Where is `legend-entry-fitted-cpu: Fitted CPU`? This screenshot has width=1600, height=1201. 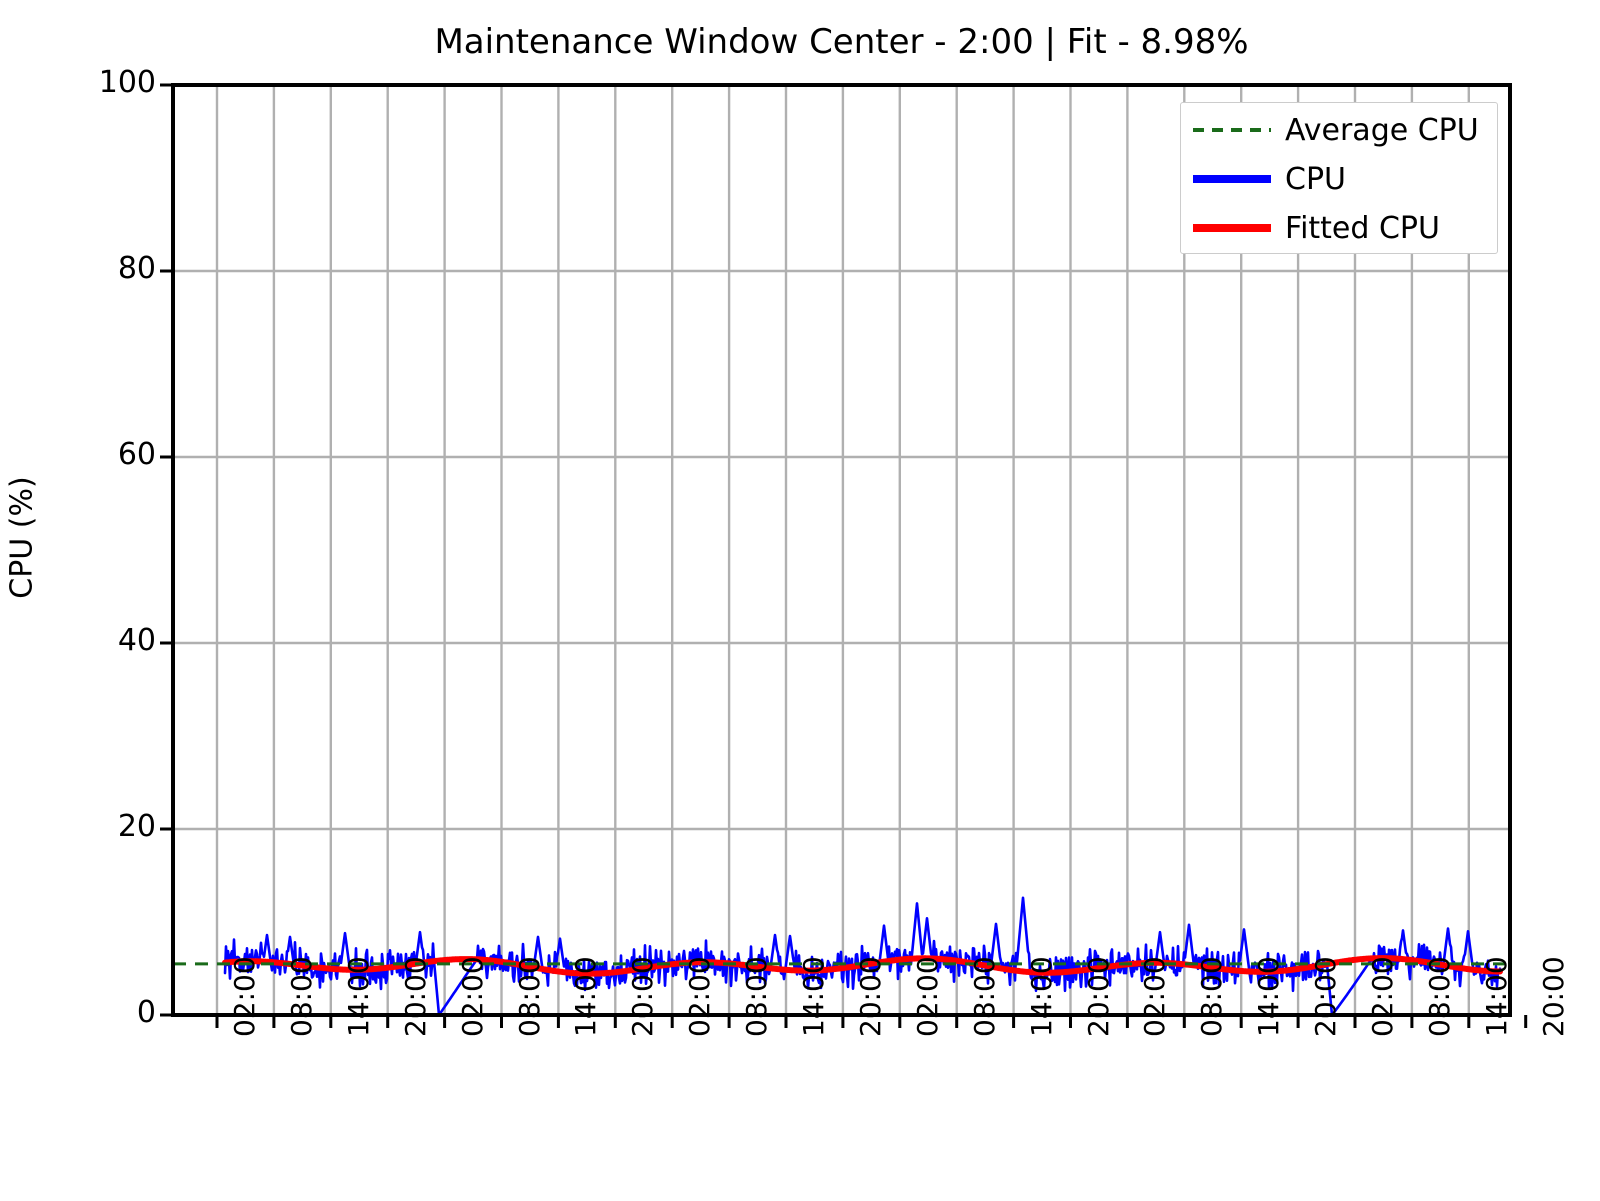 legend-entry-fitted-cpu: Fitted CPU is located at coordinates (1339, 228).